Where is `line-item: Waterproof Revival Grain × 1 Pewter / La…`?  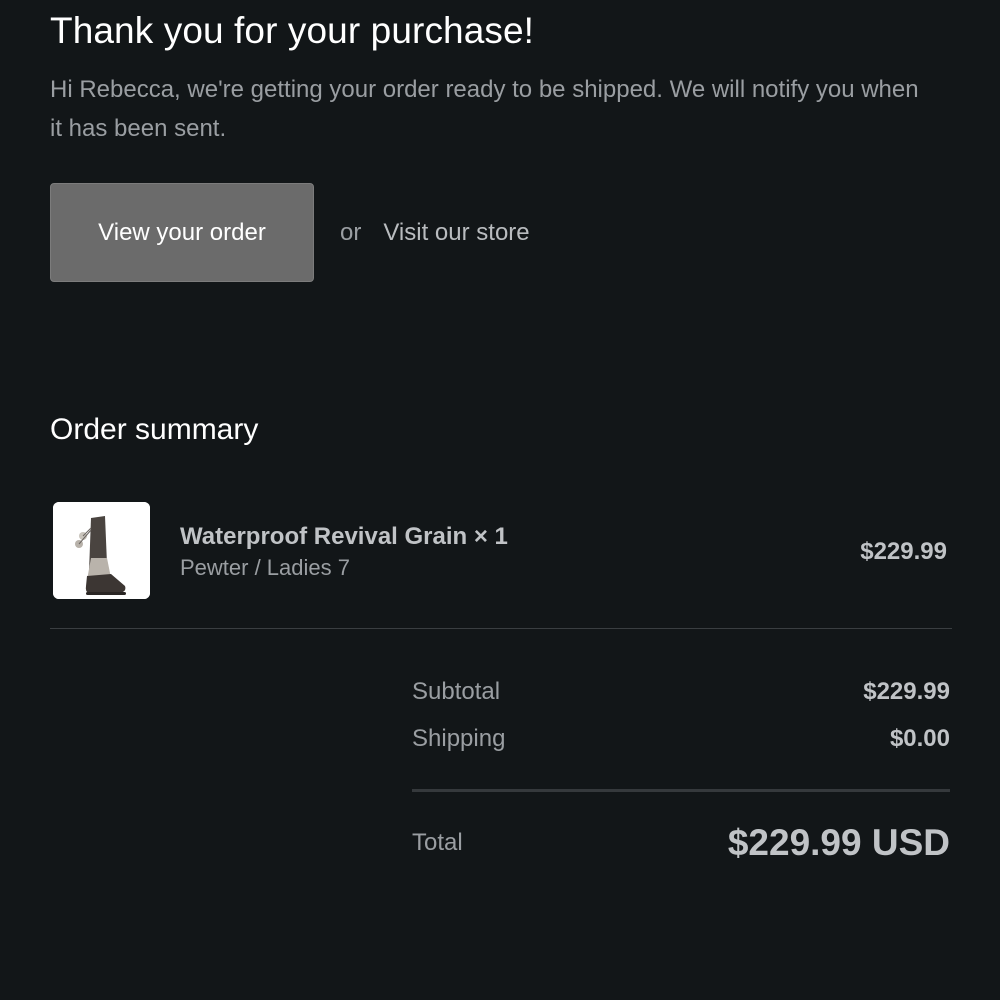 line-item: Waterproof Revival Grain × 1 Pewter / La… is located at coordinates (500, 550).